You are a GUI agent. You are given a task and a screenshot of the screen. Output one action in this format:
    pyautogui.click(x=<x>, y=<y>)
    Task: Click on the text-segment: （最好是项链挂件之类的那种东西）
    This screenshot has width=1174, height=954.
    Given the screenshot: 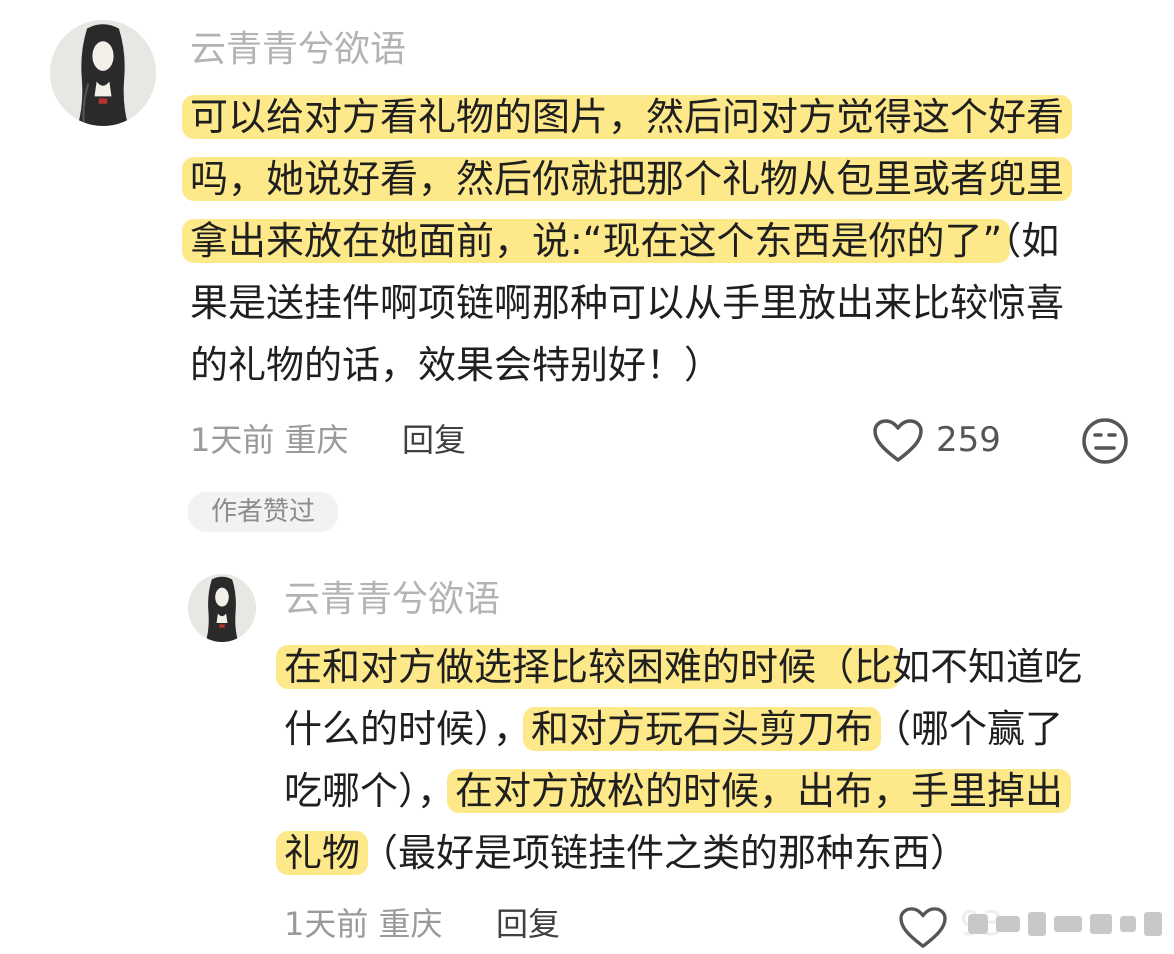 What is the action you would take?
    pyautogui.click(x=664, y=853)
    